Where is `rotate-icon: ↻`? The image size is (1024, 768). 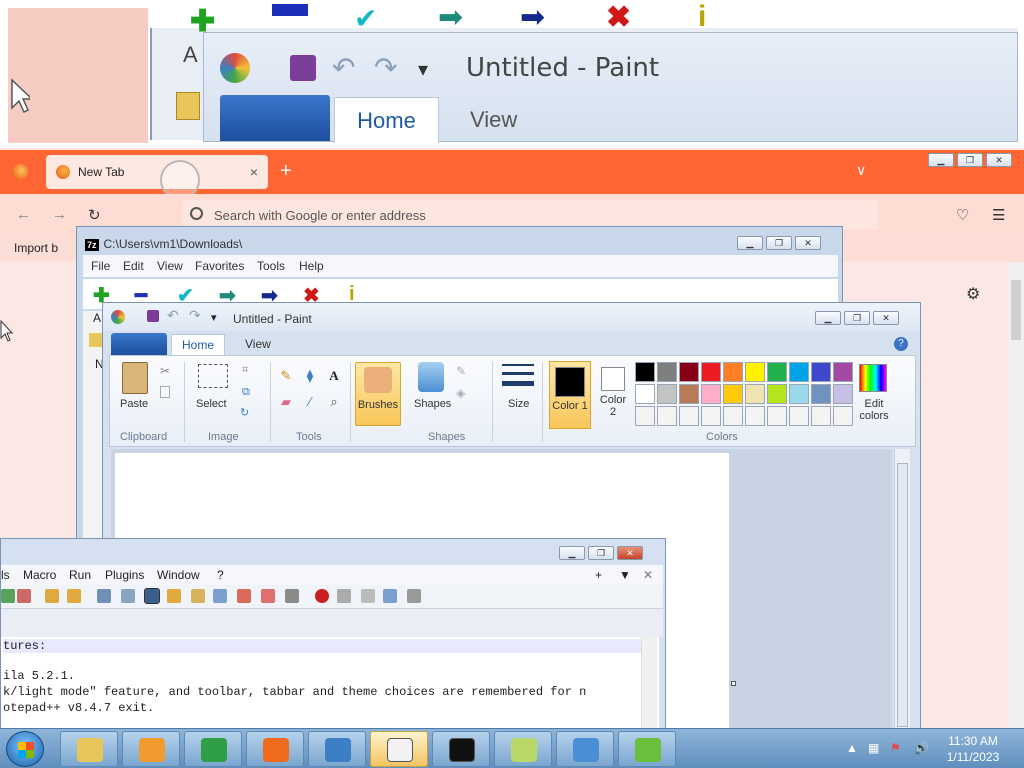 rotate-icon: ↻ is located at coordinates (244, 412).